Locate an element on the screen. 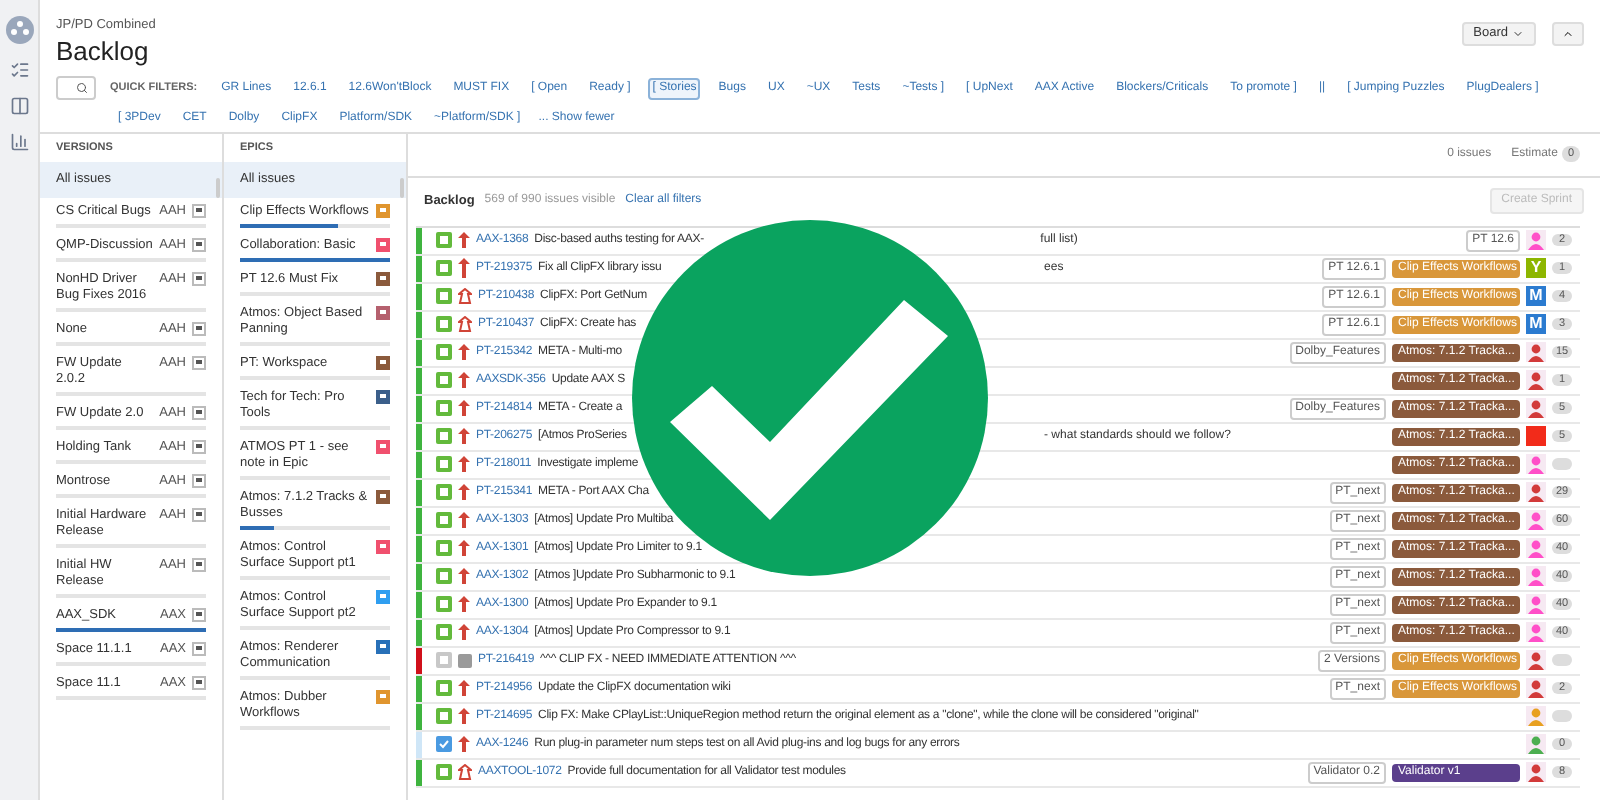 This screenshot has height=800, width=1600. caret-icon is located at coordinates (1518, 34).